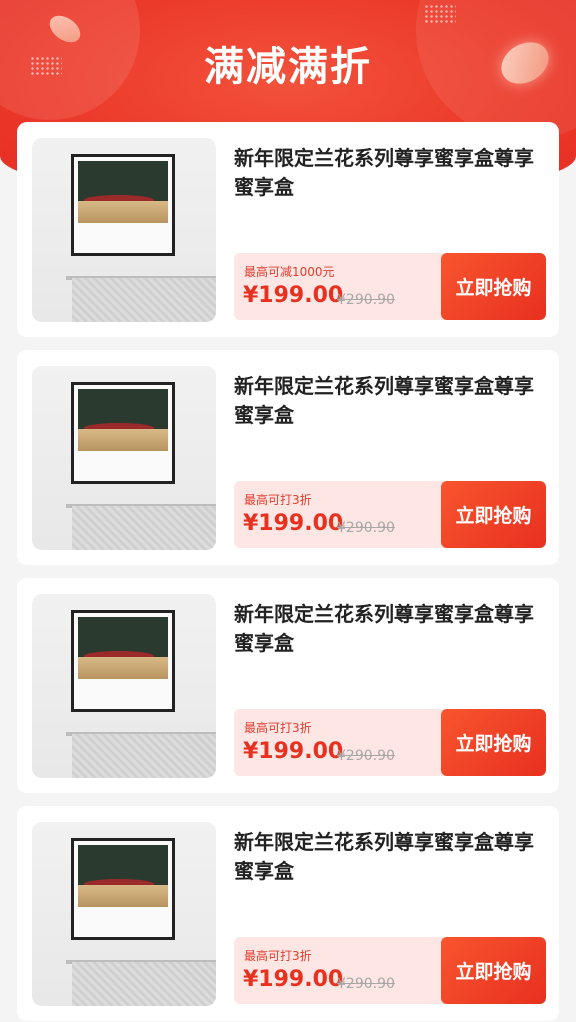 Image resolution: width=576 pixels, height=1022 pixels. Describe the element at coordinates (288, 67) in the screenshot. I see `page-title: 满减满折` at that location.